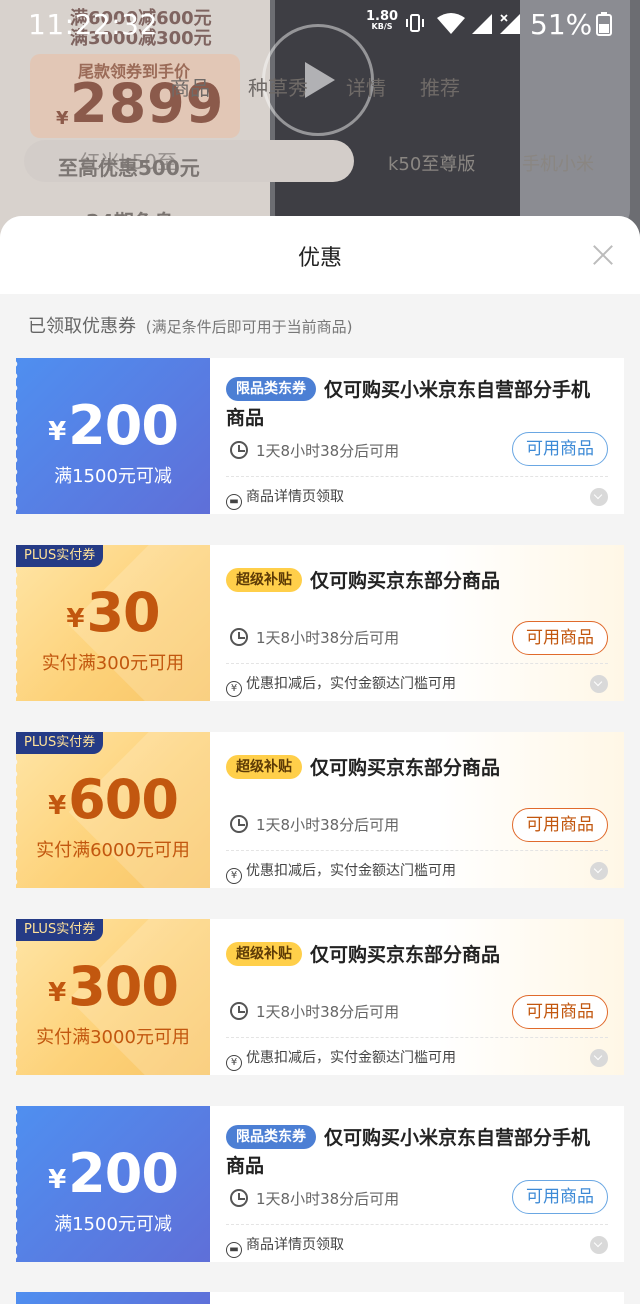  Describe the element at coordinates (113, 1224) in the screenshot. I see `coupon-condition: 满1500元可减` at that location.